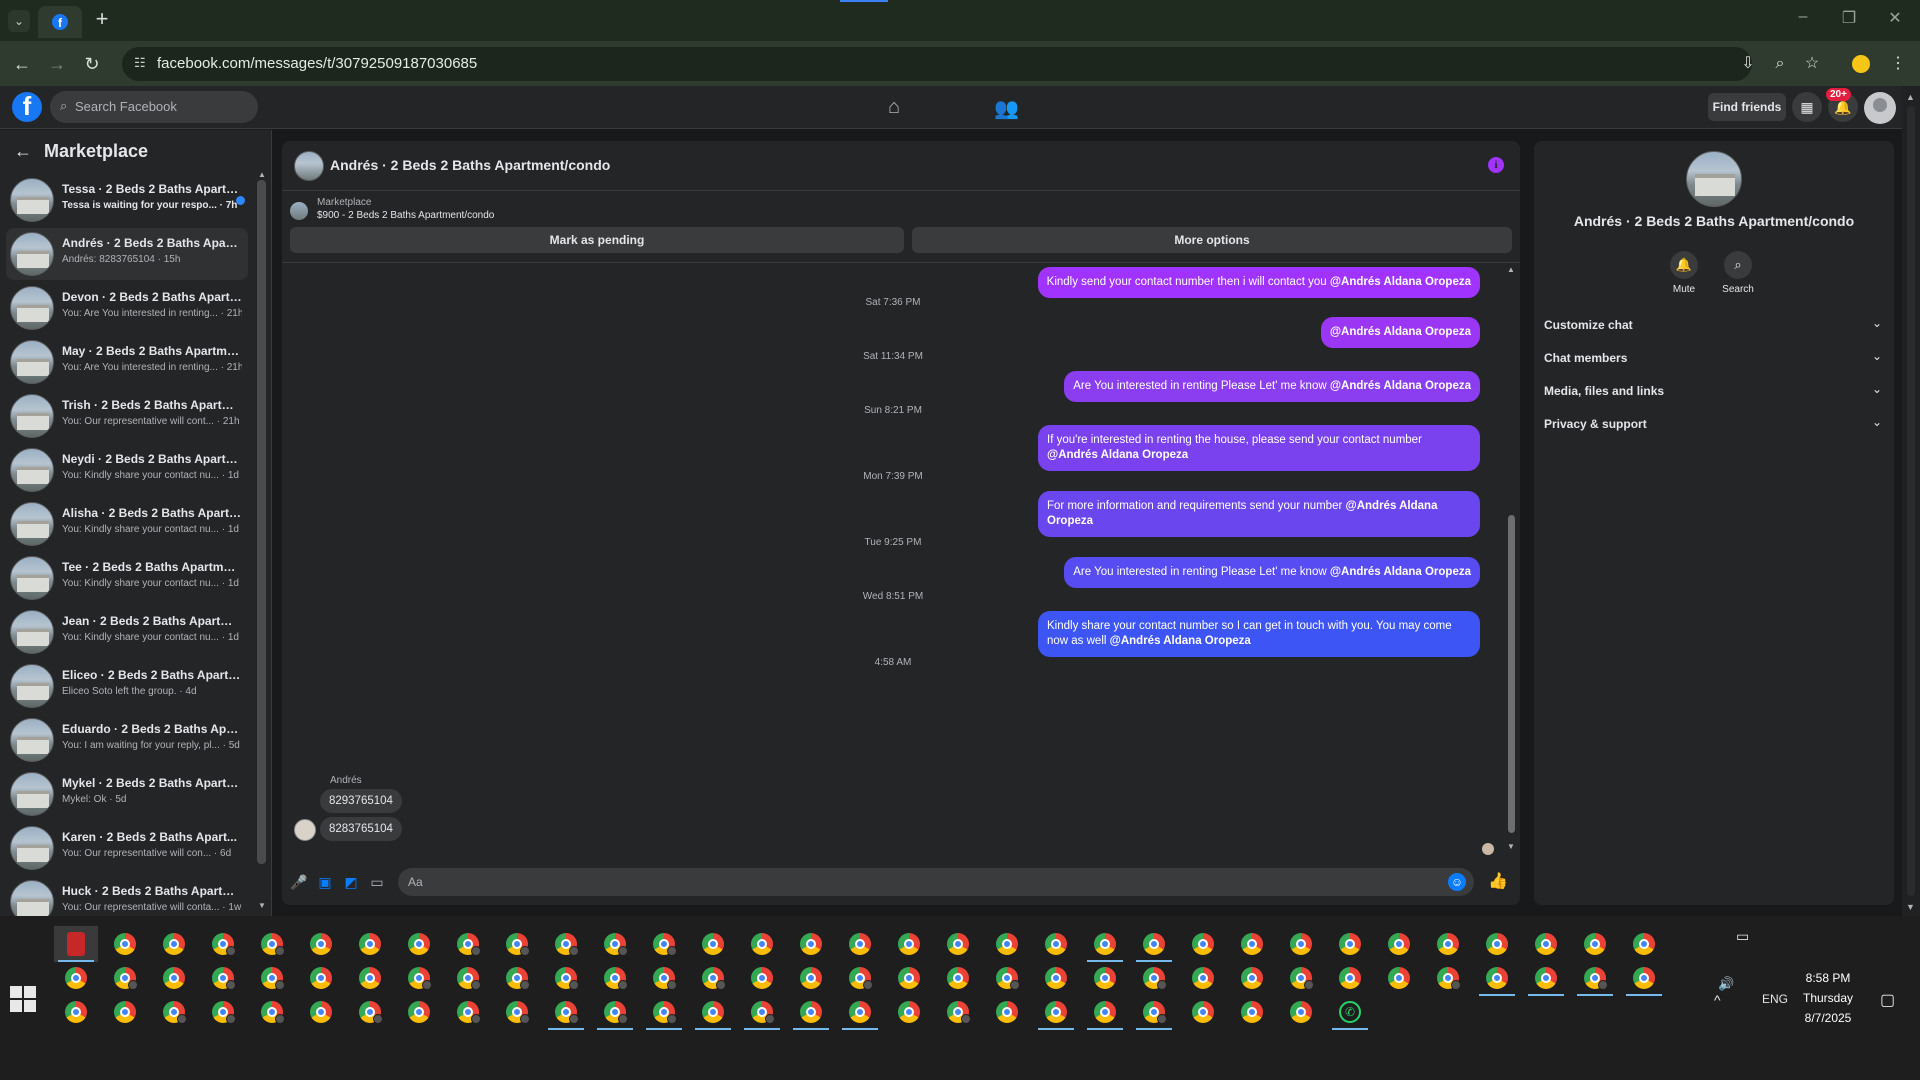 The image size is (1920, 1080). What do you see at coordinates (1684, 273) in the screenshot?
I see `mute-button: 🔔 Mute` at bounding box center [1684, 273].